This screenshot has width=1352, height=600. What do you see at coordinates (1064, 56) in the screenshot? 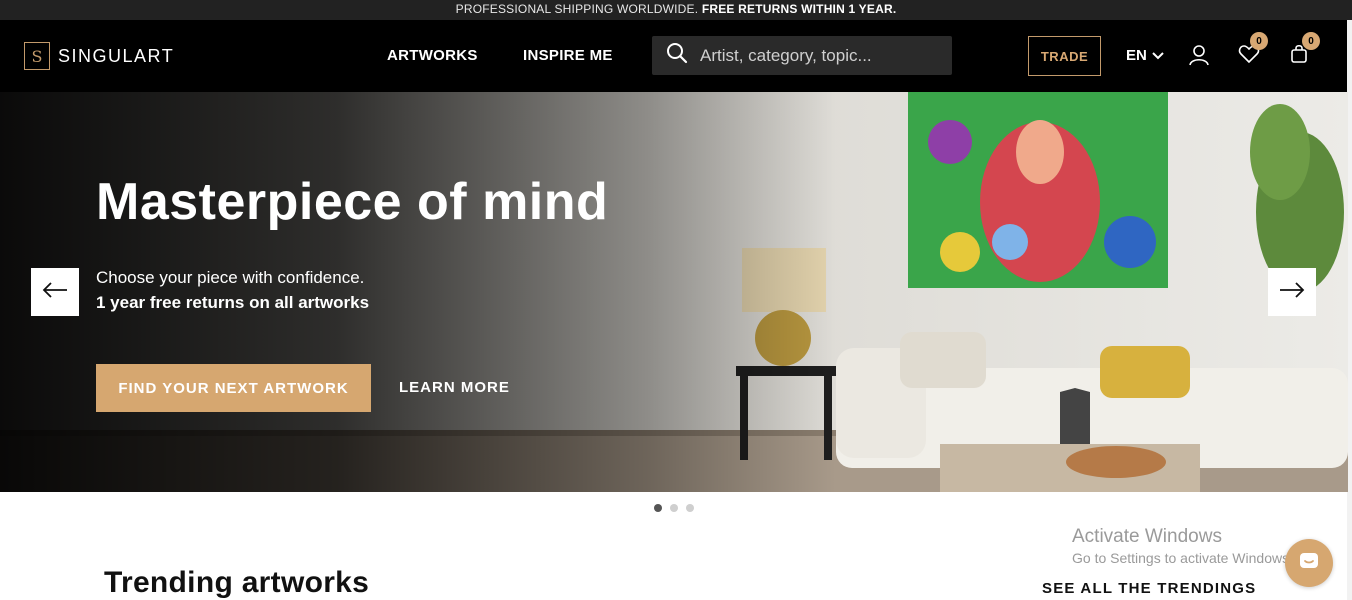
I see `trade-button: TRADE` at bounding box center [1064, 56].